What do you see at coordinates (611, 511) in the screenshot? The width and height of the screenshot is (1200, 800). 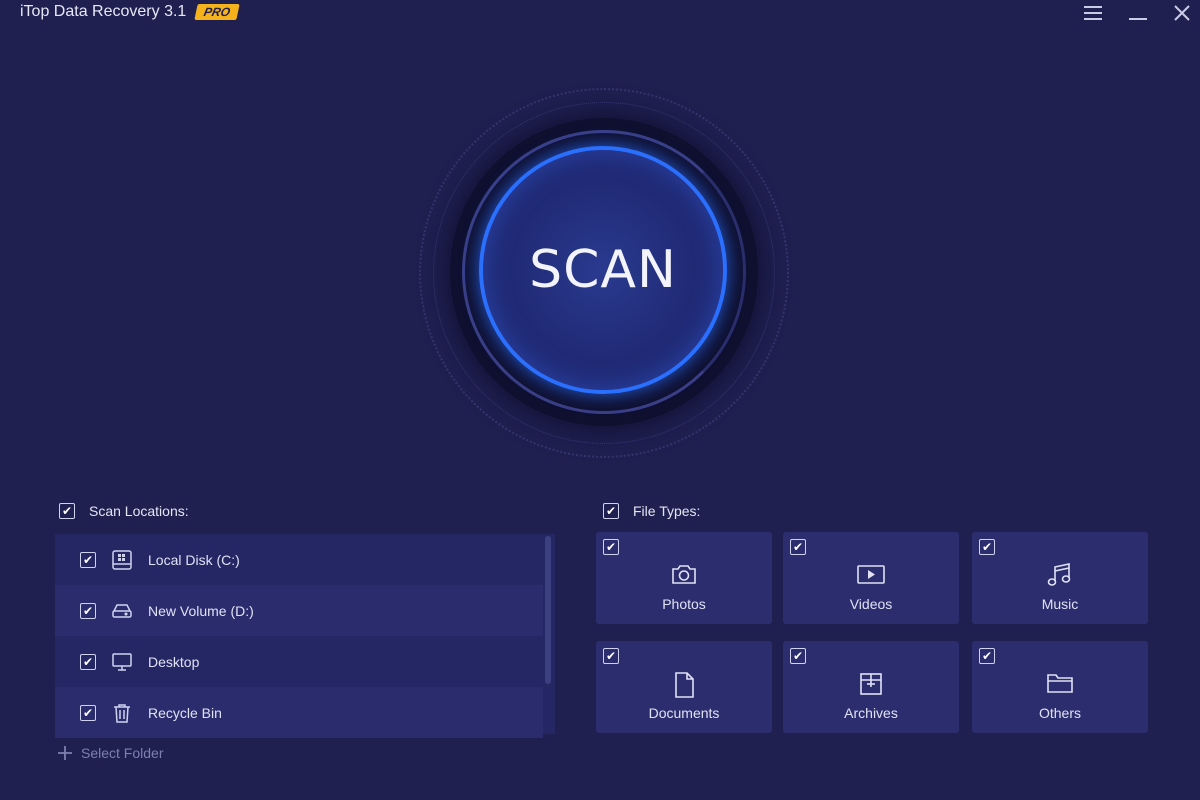 I see `file-types-checkbox: ✔` at bounding box center [611, 511].